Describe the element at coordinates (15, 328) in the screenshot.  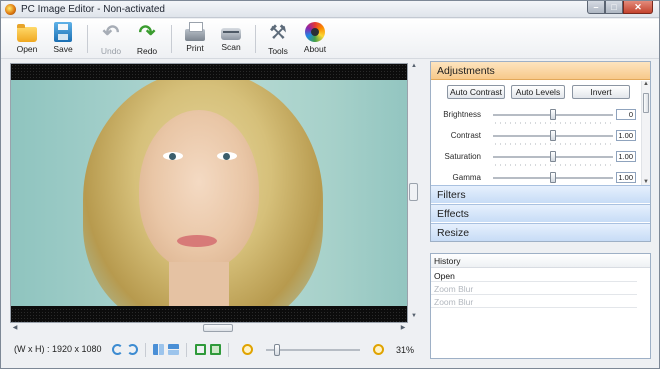
I see `scroll-left-icon: ◀` at that location.